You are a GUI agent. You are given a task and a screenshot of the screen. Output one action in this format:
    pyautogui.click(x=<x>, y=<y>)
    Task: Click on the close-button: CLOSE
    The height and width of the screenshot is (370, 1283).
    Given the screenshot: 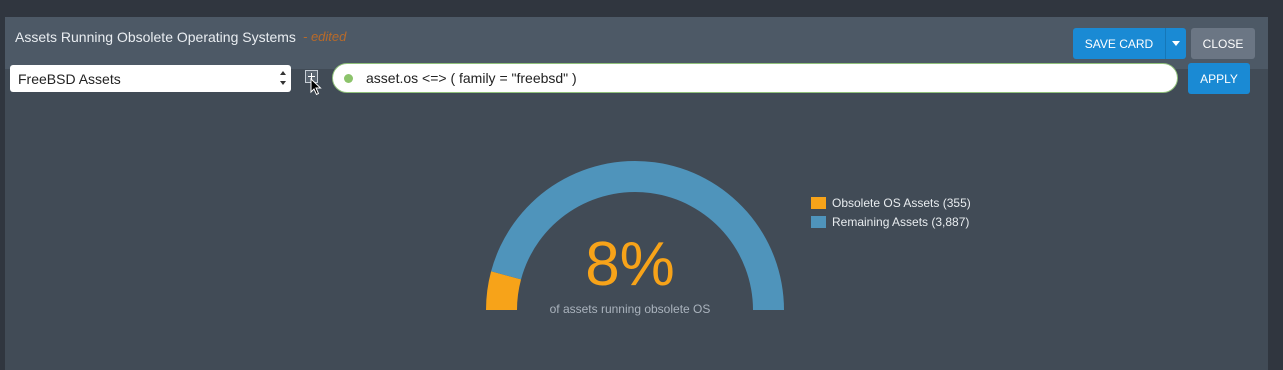 What is the action you would take?
    pyautogui.click(x=1223, y=43)
    